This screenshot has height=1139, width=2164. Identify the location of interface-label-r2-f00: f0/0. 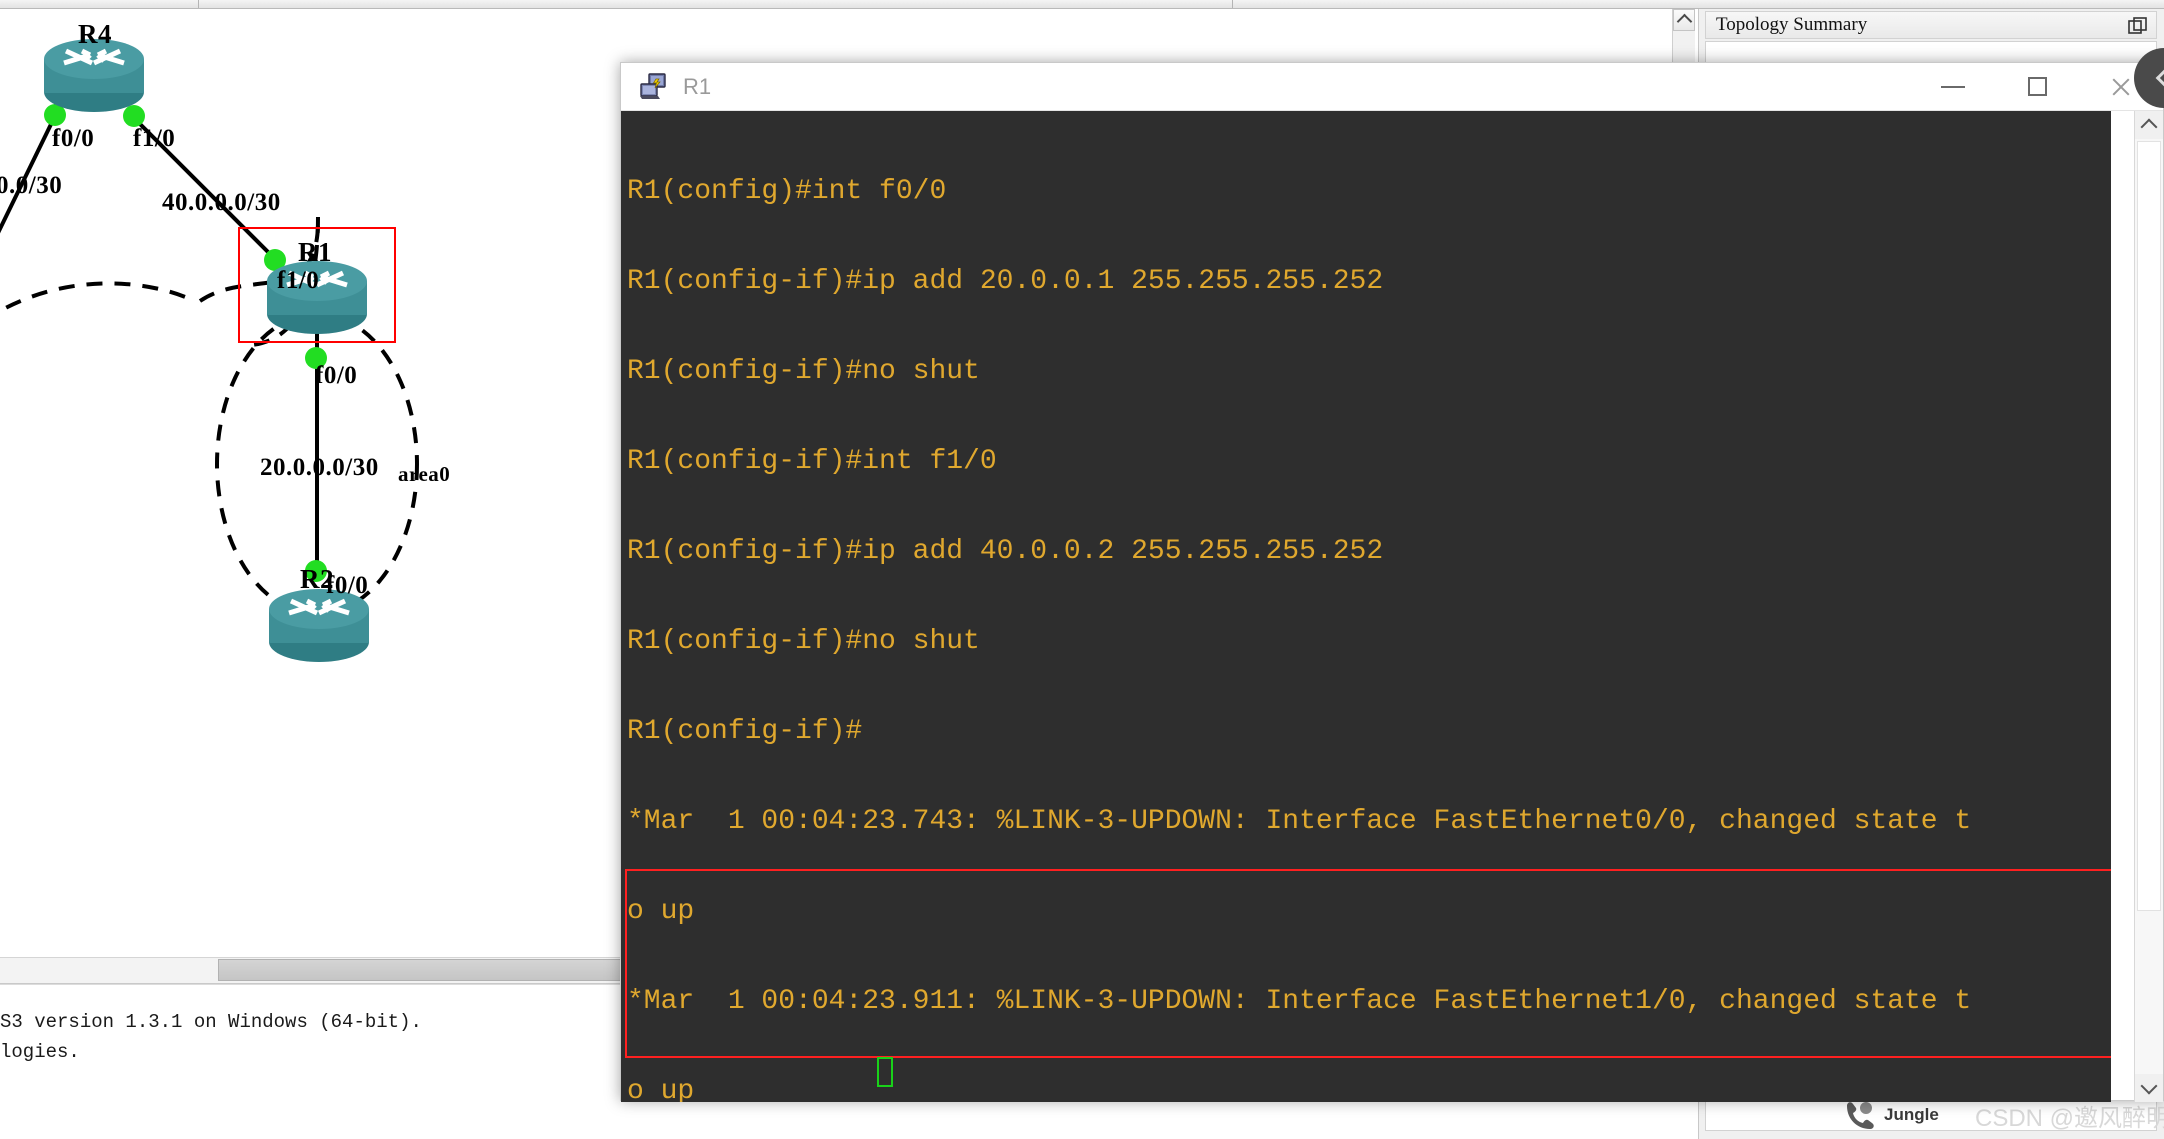
(347, 585).